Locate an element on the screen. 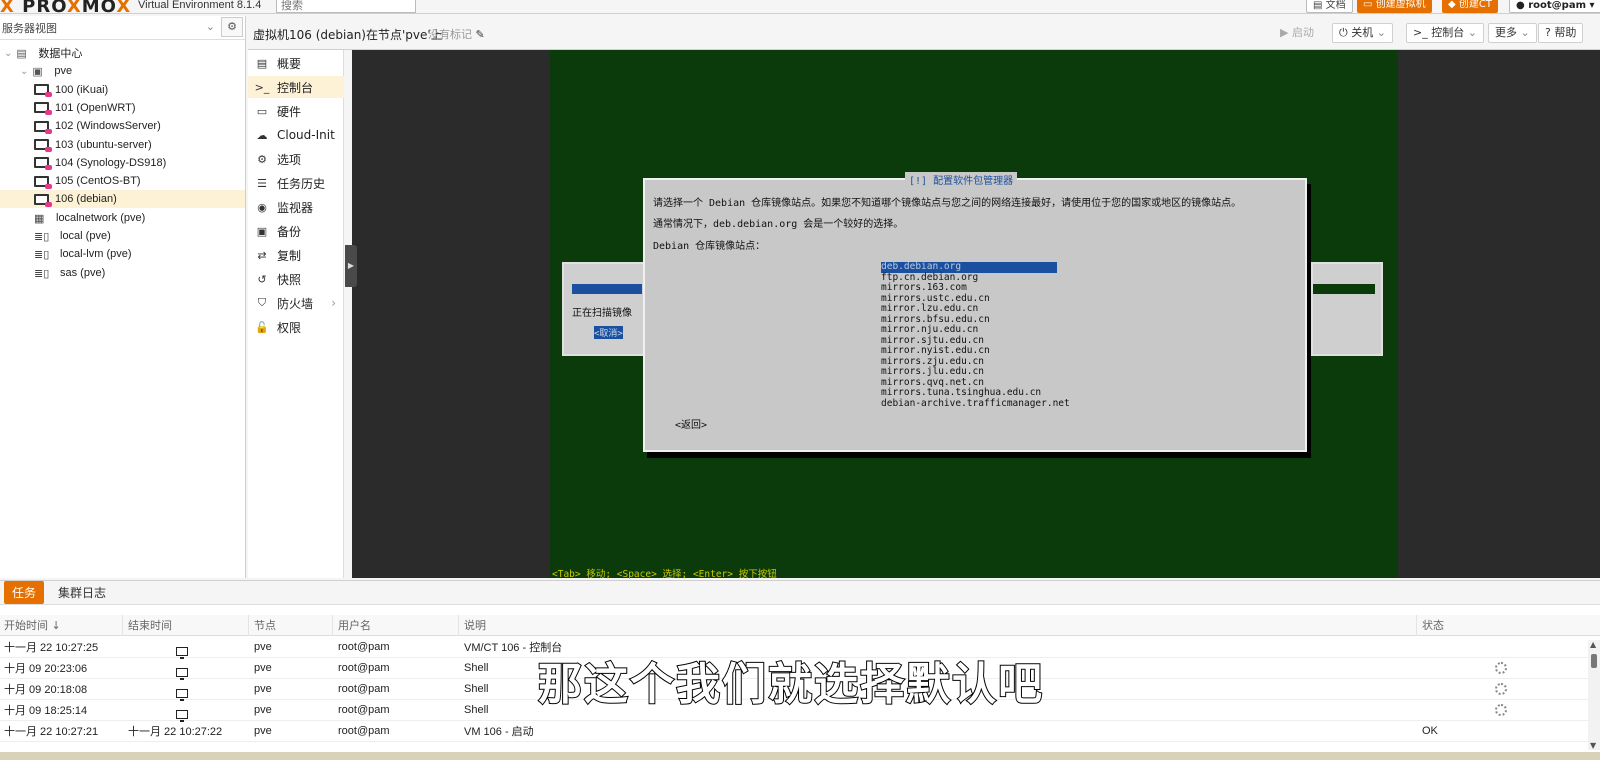  col-start-time: 开始时间 ↓ is located at coordinates (32, 625).